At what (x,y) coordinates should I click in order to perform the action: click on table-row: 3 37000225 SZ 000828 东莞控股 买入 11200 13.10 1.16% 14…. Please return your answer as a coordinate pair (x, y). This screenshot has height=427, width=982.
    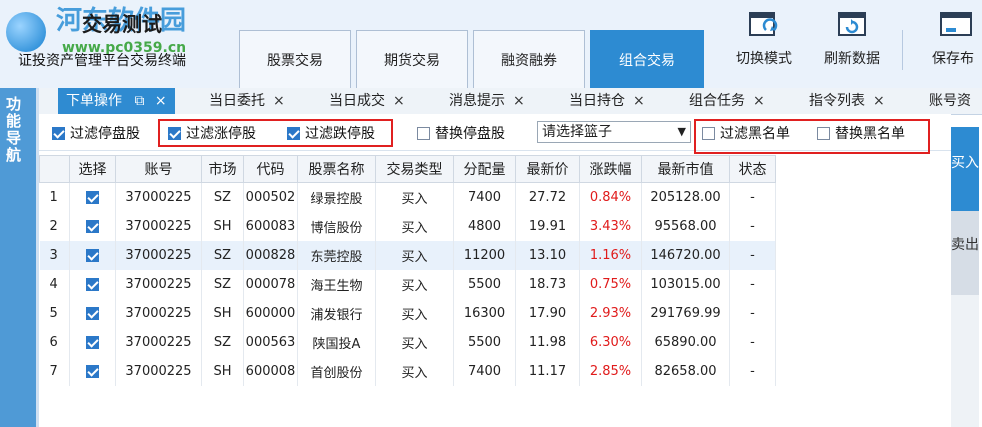
    Looking at the image, I should click on (407, 255).